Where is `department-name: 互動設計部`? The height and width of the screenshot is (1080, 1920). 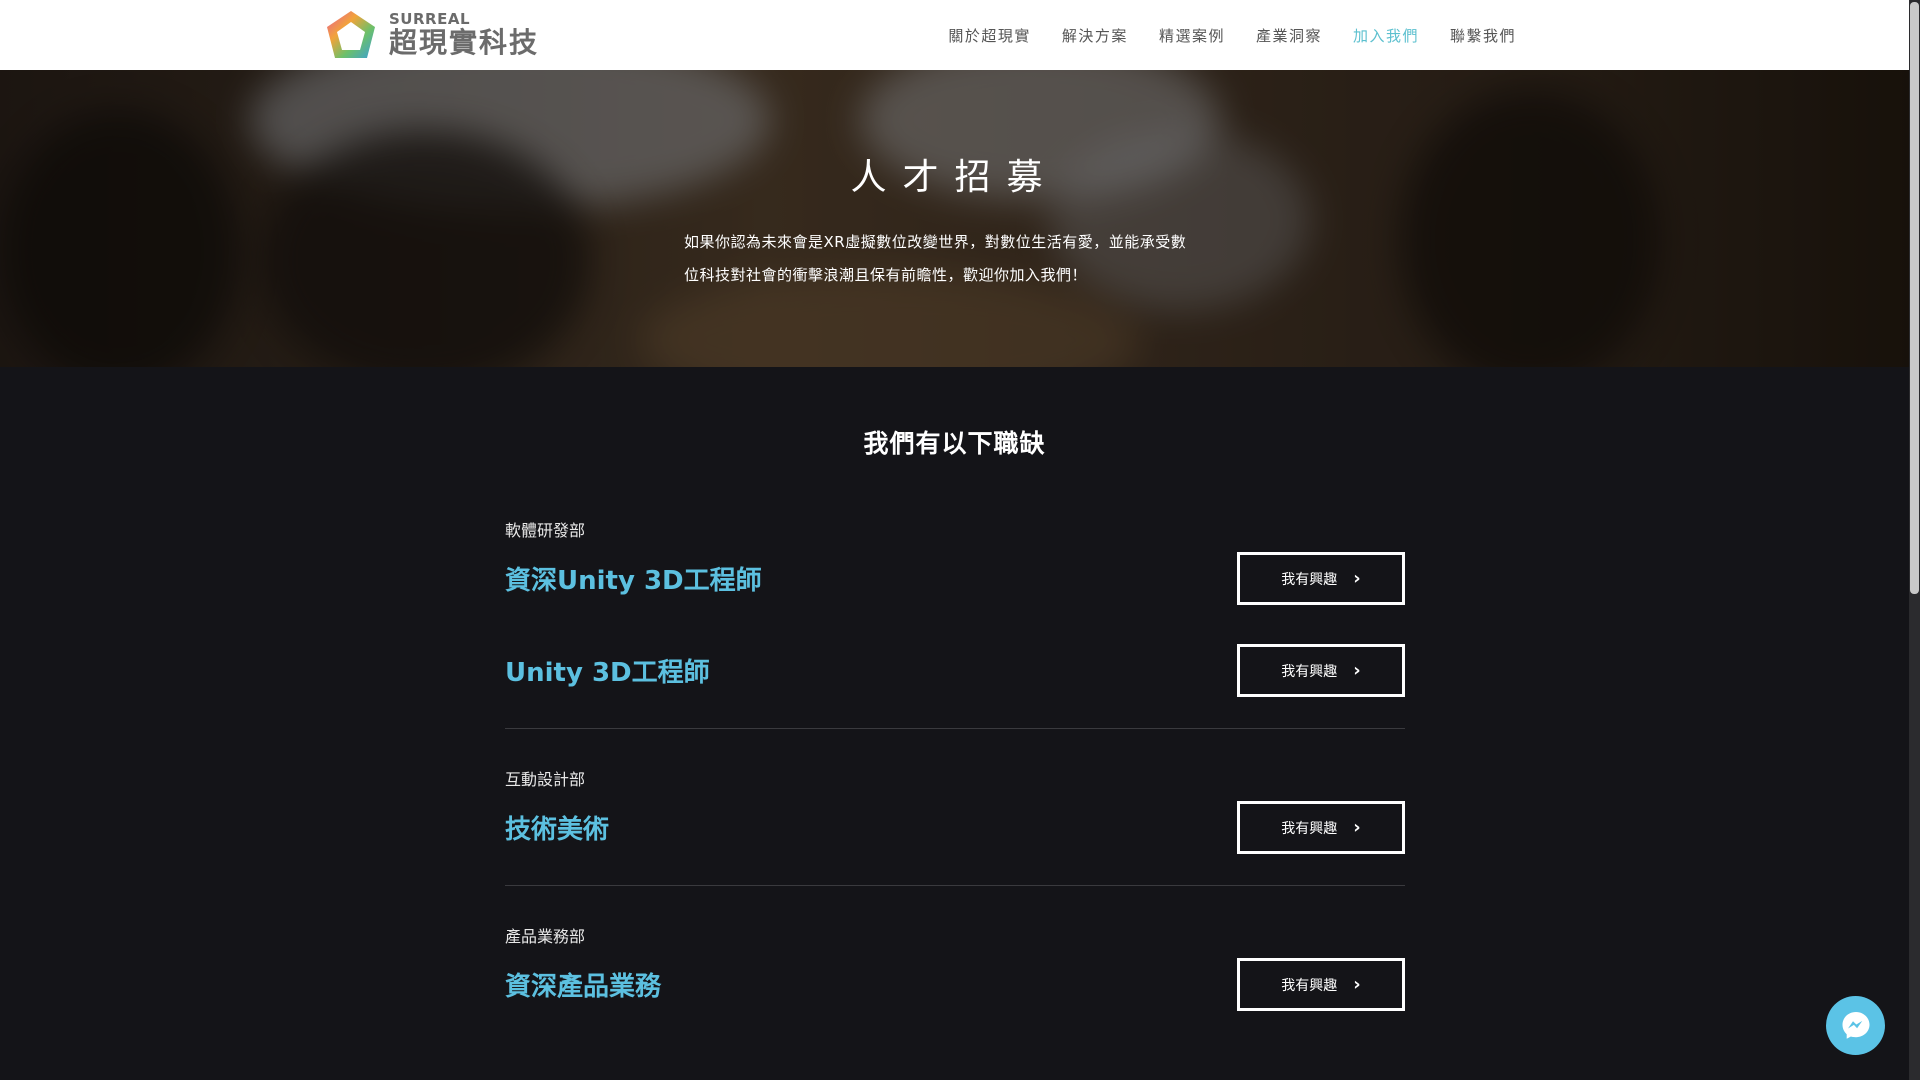 department-name: 互動設計部 is located at coordinates (545, 779).